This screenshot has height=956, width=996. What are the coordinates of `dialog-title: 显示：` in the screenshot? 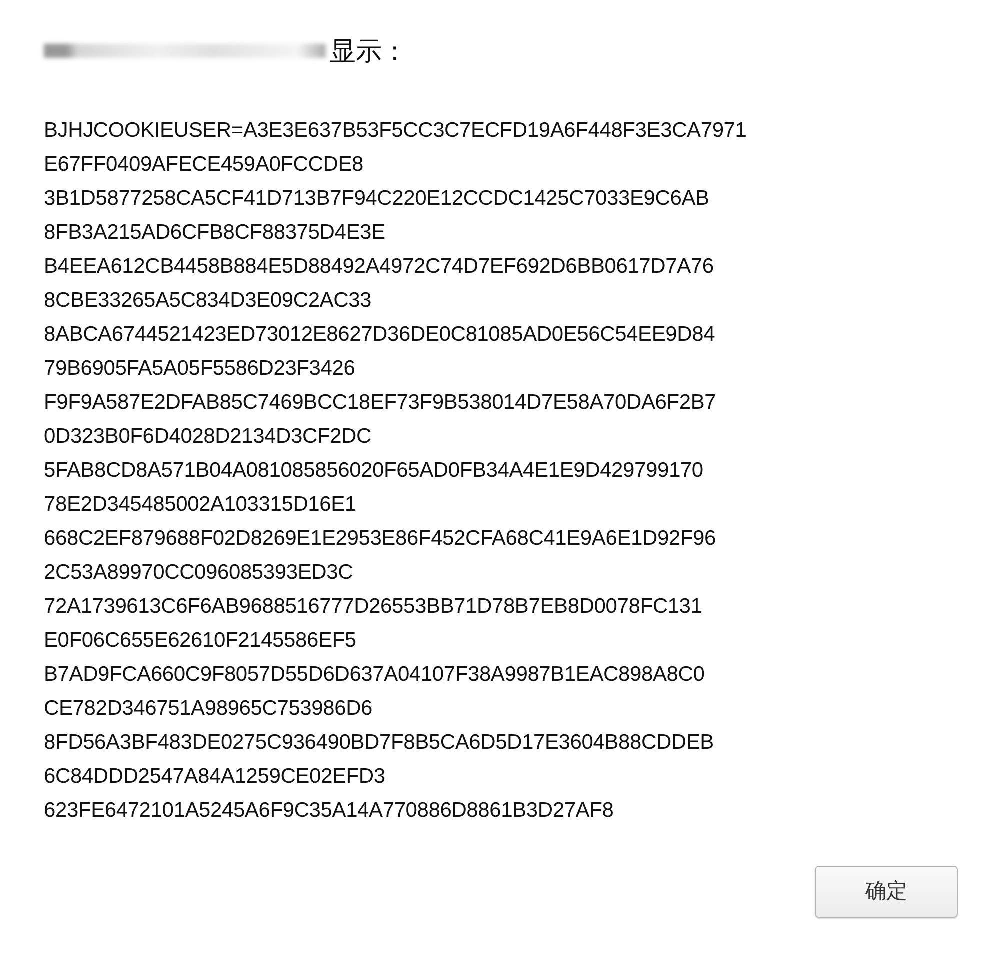 It's located at (369, 51).